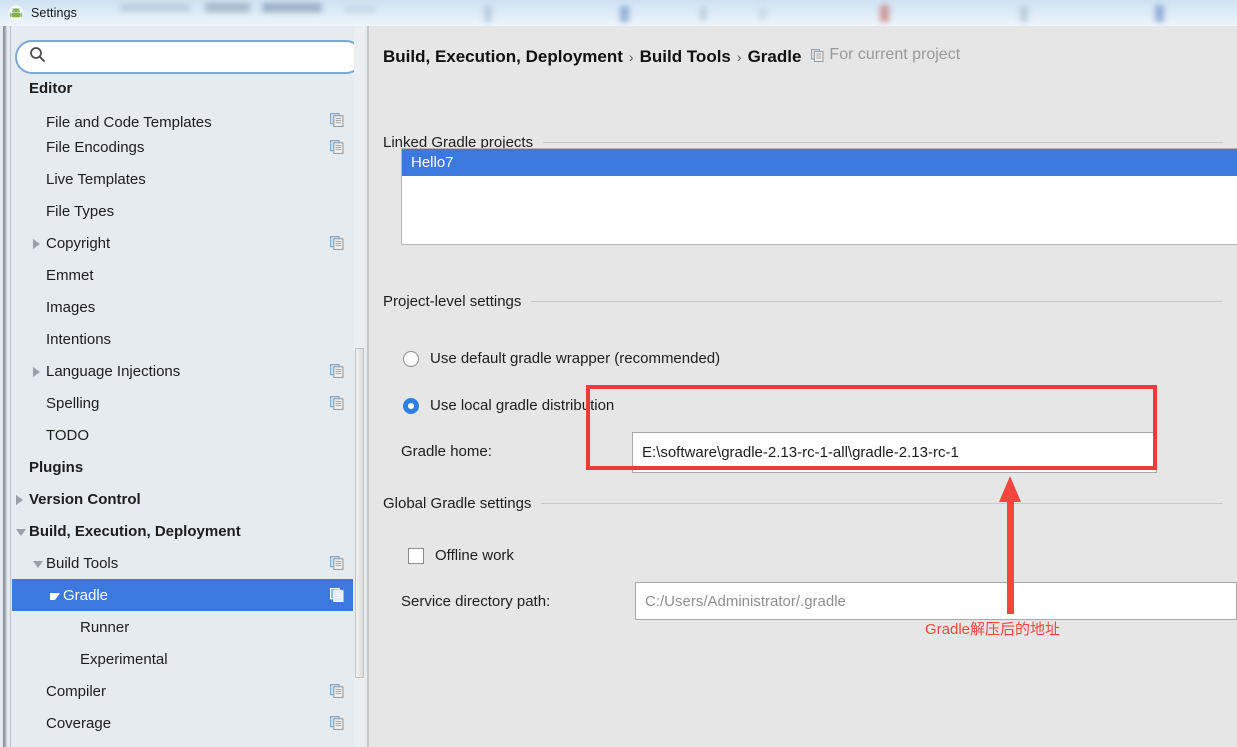 This screenshot has height=747, width=1237. I want to click on sidebar-item-label: Version Control, so click(85, 499).